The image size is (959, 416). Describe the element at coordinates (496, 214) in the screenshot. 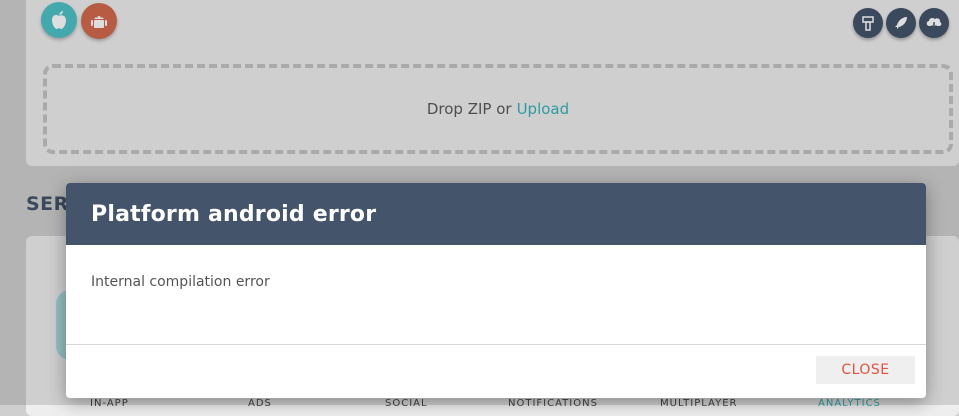

I see `dialog-header: Platform android error` at that location.